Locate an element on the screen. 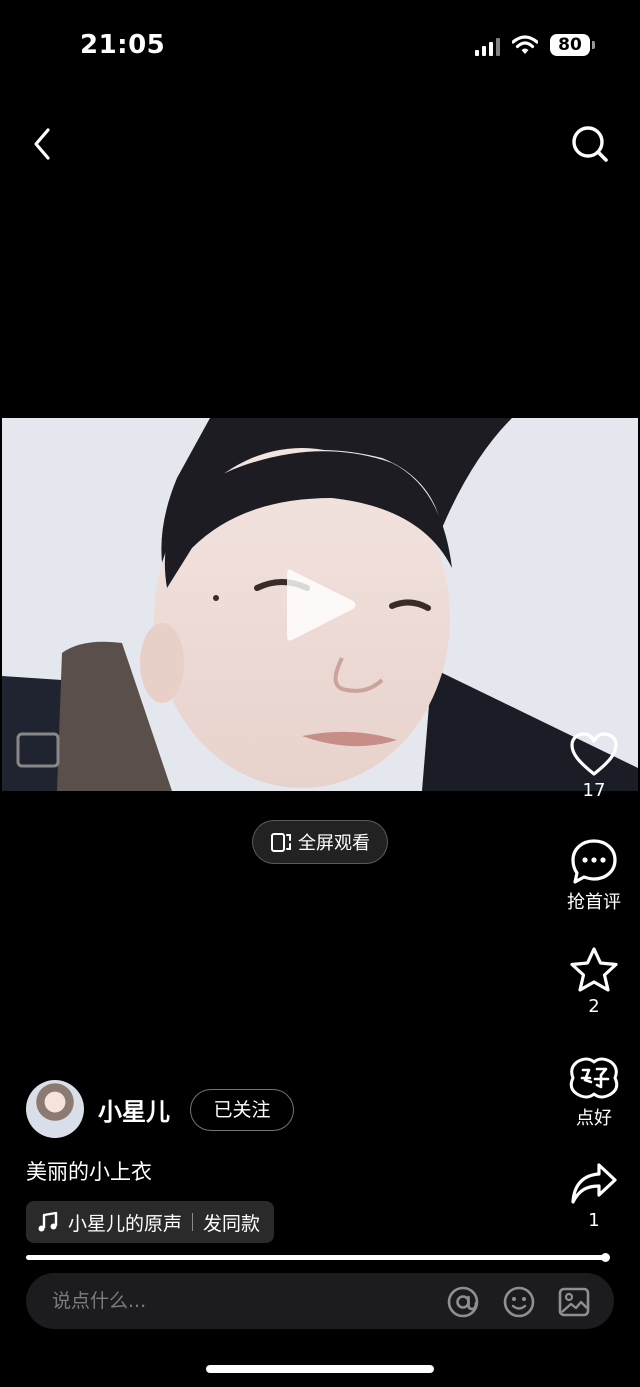 This screenshot has width=640, height=1387. fullscreen-button: 全屏观看 is located at coordinates (320, 842).